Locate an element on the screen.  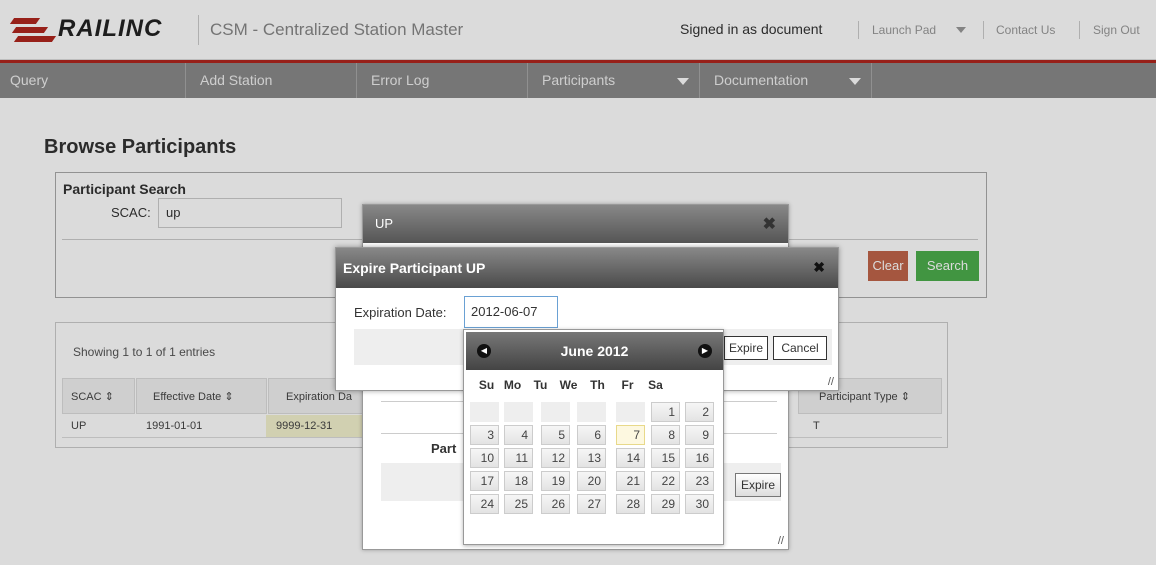
launch-pad-caret-icon is located at coordinates (961, 30).